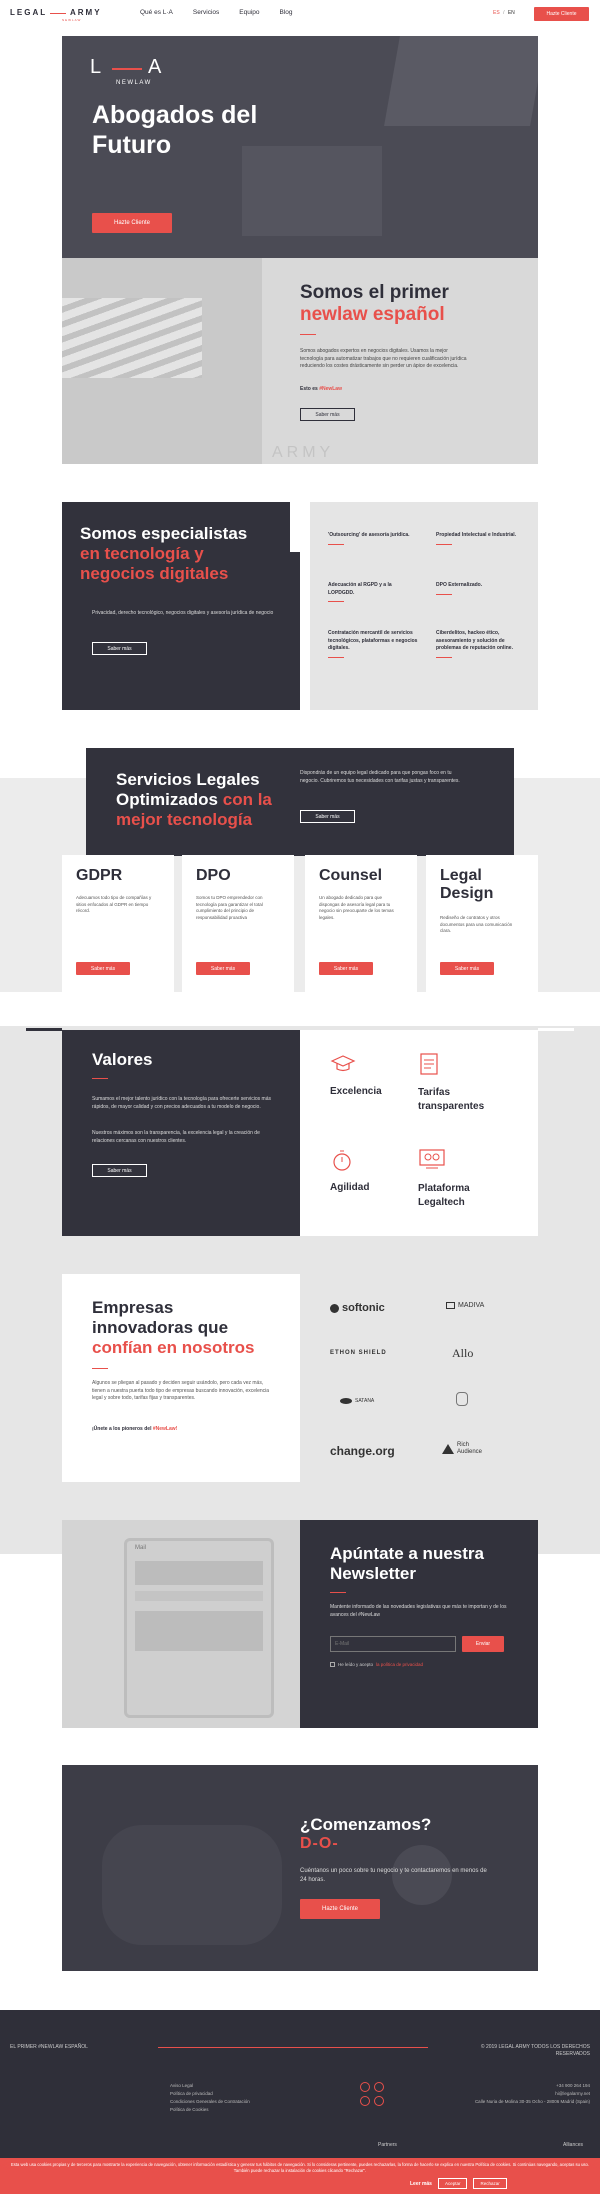 The width and height of the screenshot is (600, 2194). I want to click on specialists-more-button: Saber más, so click(119, 648).